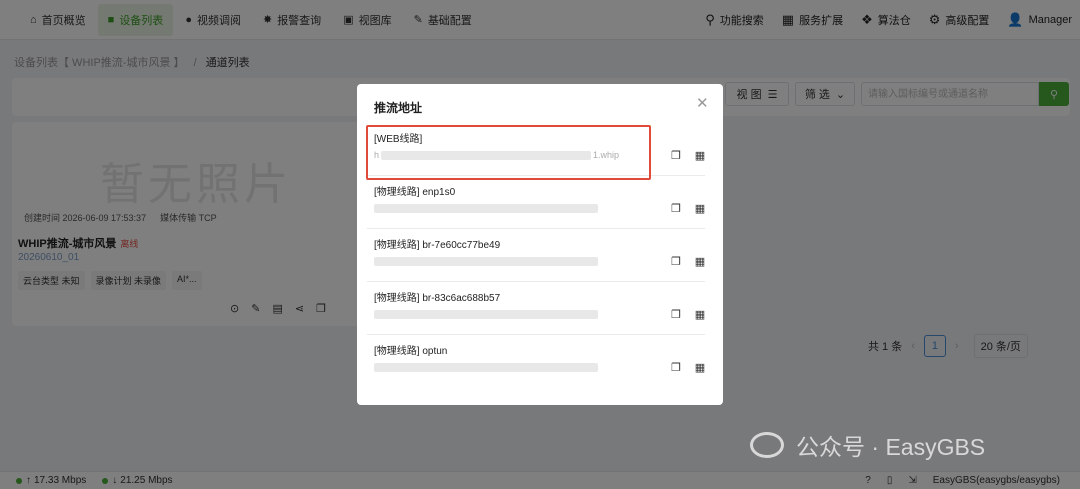 This screenshot has width=1080, height=489. What do you see at coordinates (437, 298) in the screenshot?
I see `route-label: [物理线路] br-83c6ac688b57` at bounding box center [437, 298].